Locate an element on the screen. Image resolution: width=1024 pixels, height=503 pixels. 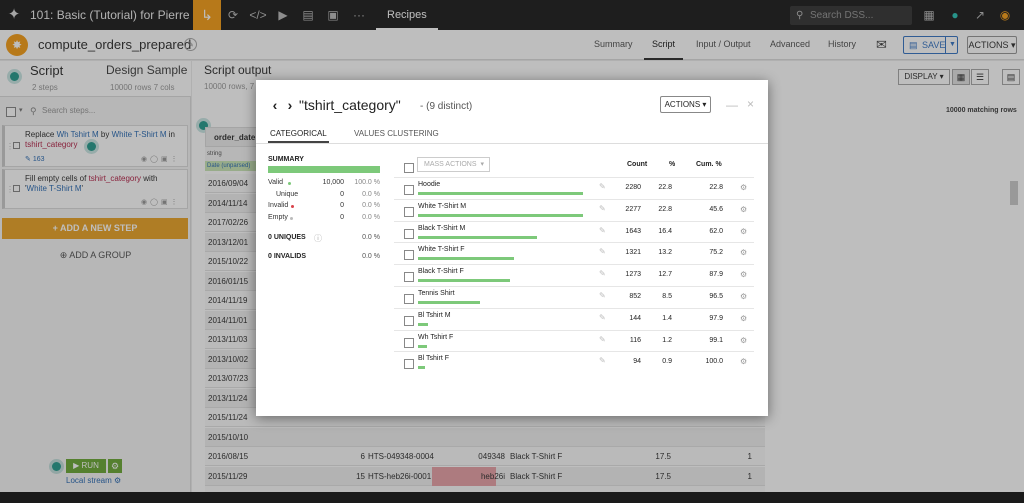
previous-column-icon: ‹ is located at coordinates (275, 105).